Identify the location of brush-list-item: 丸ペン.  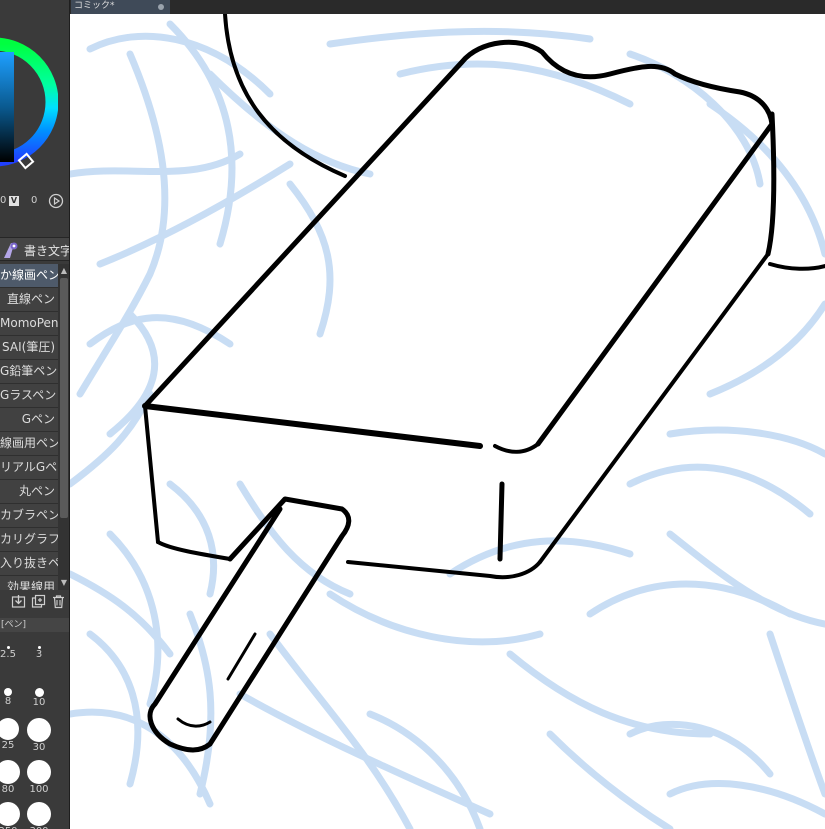
(29, 492).